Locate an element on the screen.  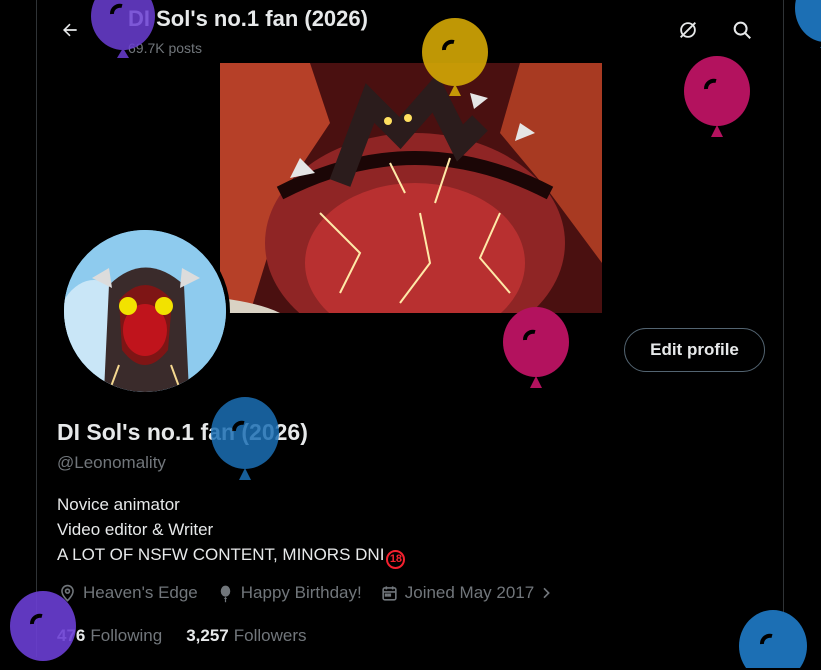
back-button is located at coordinates (70, 30).